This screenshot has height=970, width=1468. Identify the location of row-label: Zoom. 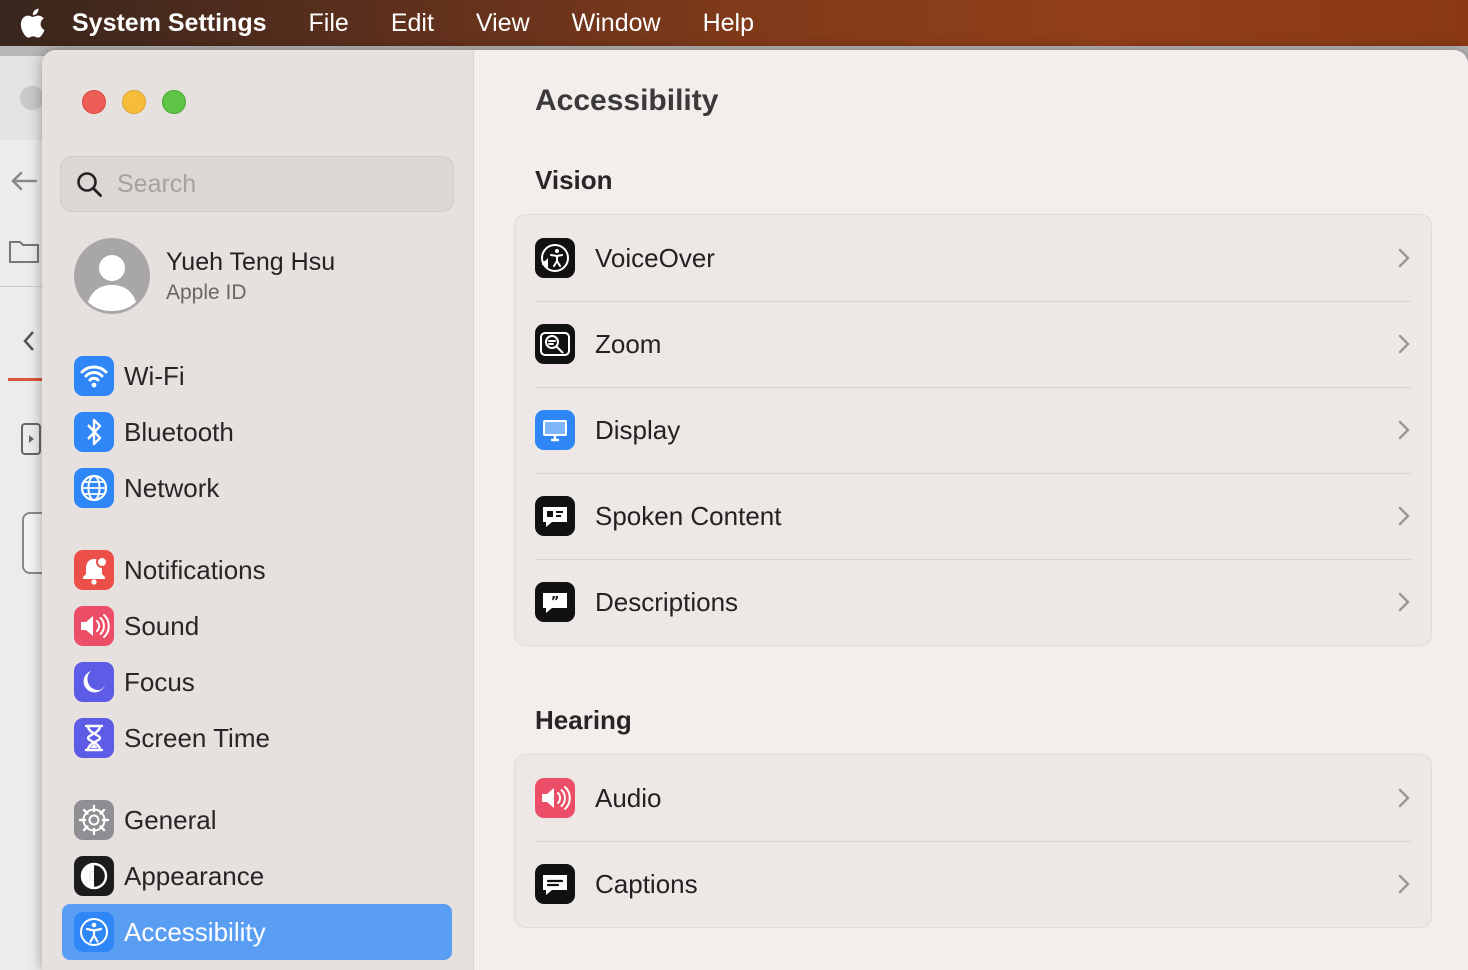
(628, 343).